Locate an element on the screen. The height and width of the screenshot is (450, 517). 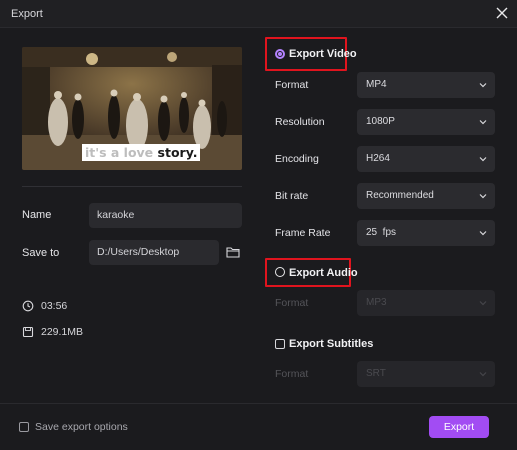
subtitle-format-label: Format is located at coordinates (292, 374).